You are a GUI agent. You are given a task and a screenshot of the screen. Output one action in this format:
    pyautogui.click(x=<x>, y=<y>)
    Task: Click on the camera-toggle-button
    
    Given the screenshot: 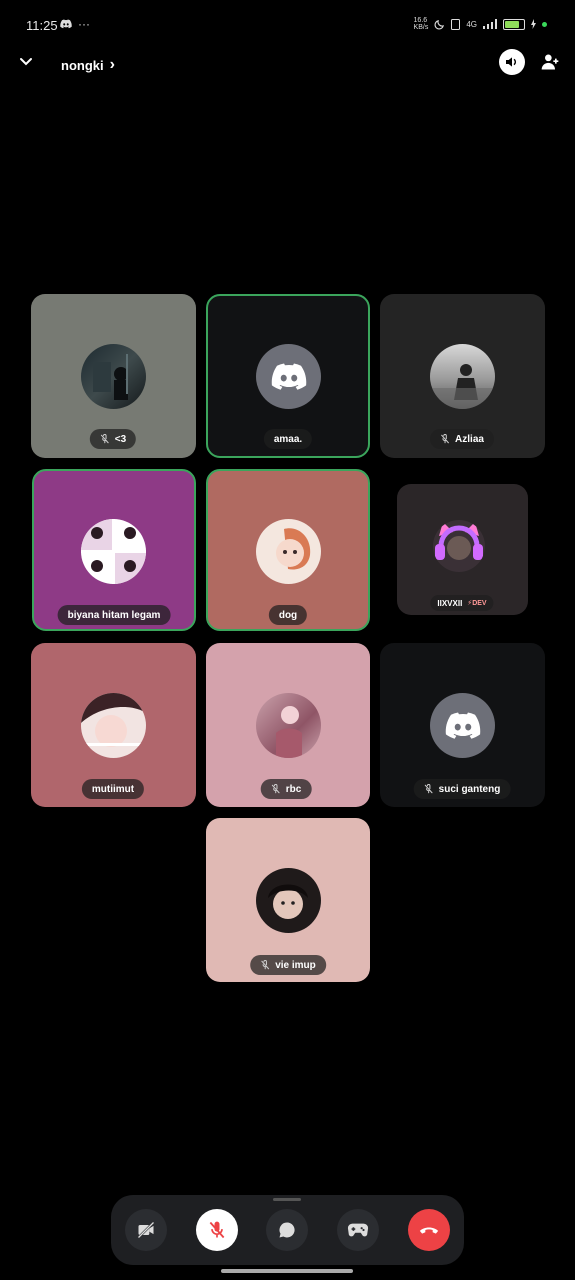 What is the action you would take?
    pyautogui.click(x=146, y=1230)
    